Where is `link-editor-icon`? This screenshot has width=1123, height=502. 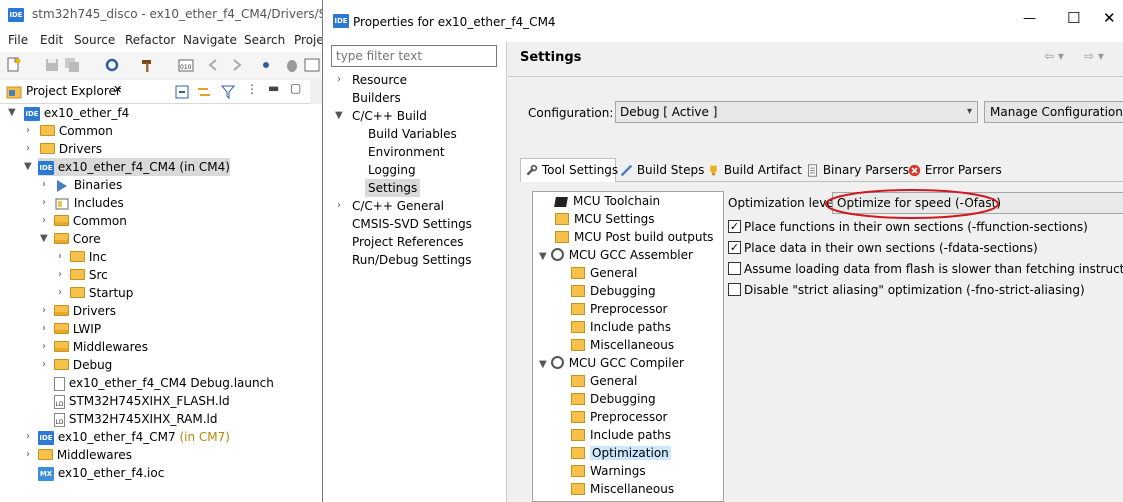 link-editor-icon is located at coordinates (204, 92).